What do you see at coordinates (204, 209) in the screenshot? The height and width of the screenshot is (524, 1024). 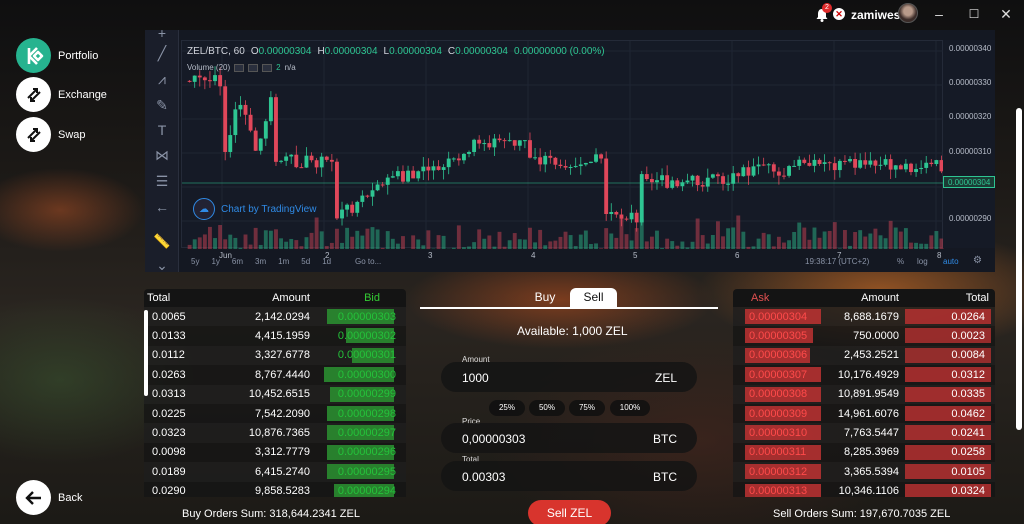 I see `tradingview-logo-icon: ☁` at bounding box center [204, 209].